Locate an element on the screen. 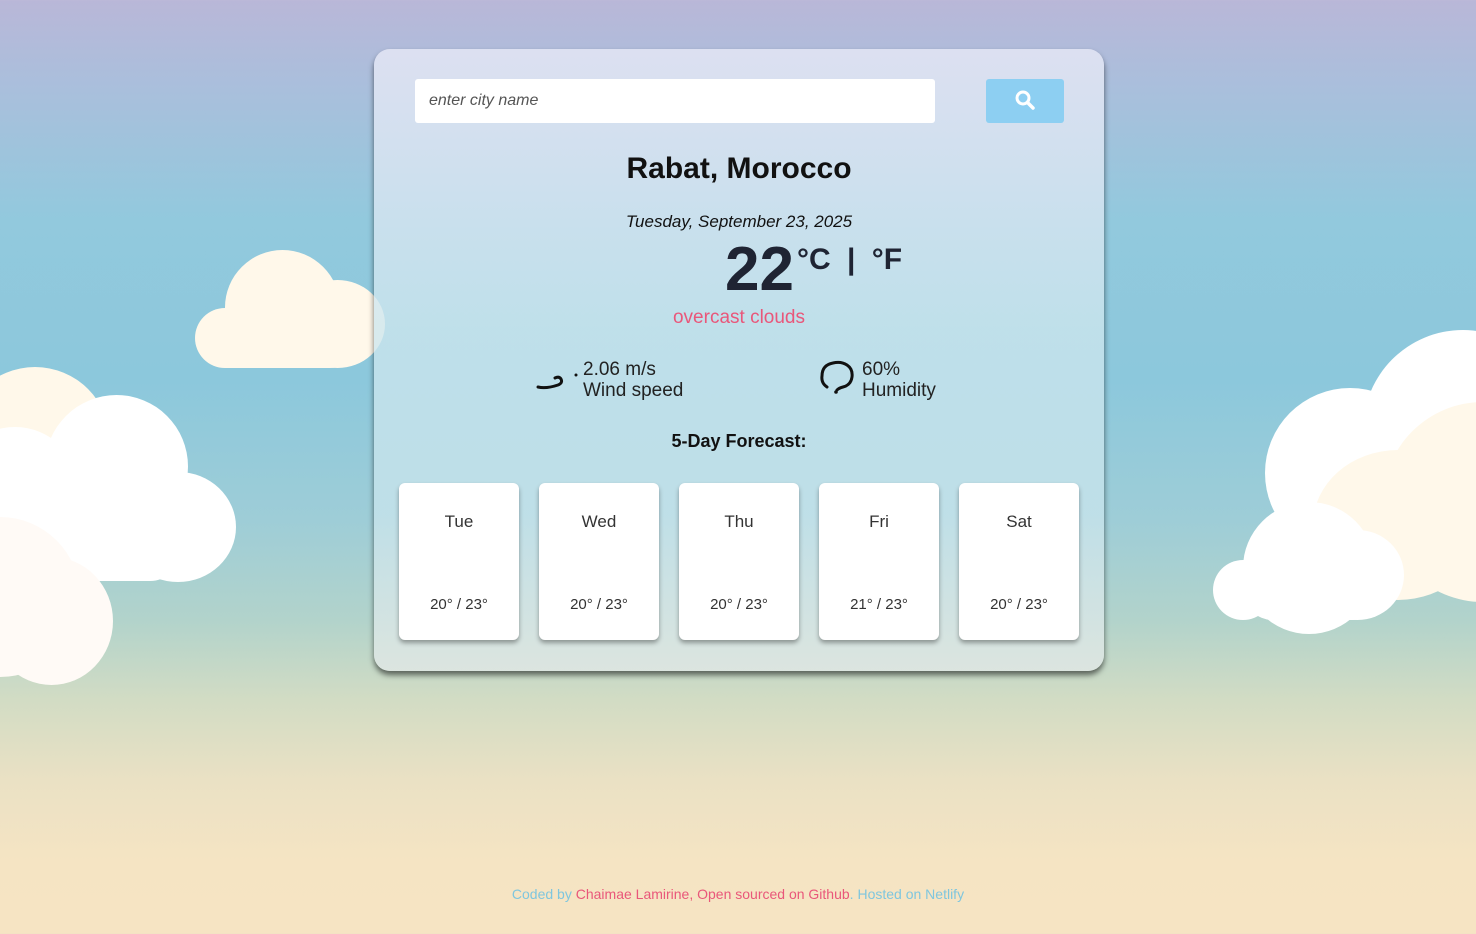  humidity-value: 60% is located at coordinates (881, 369).